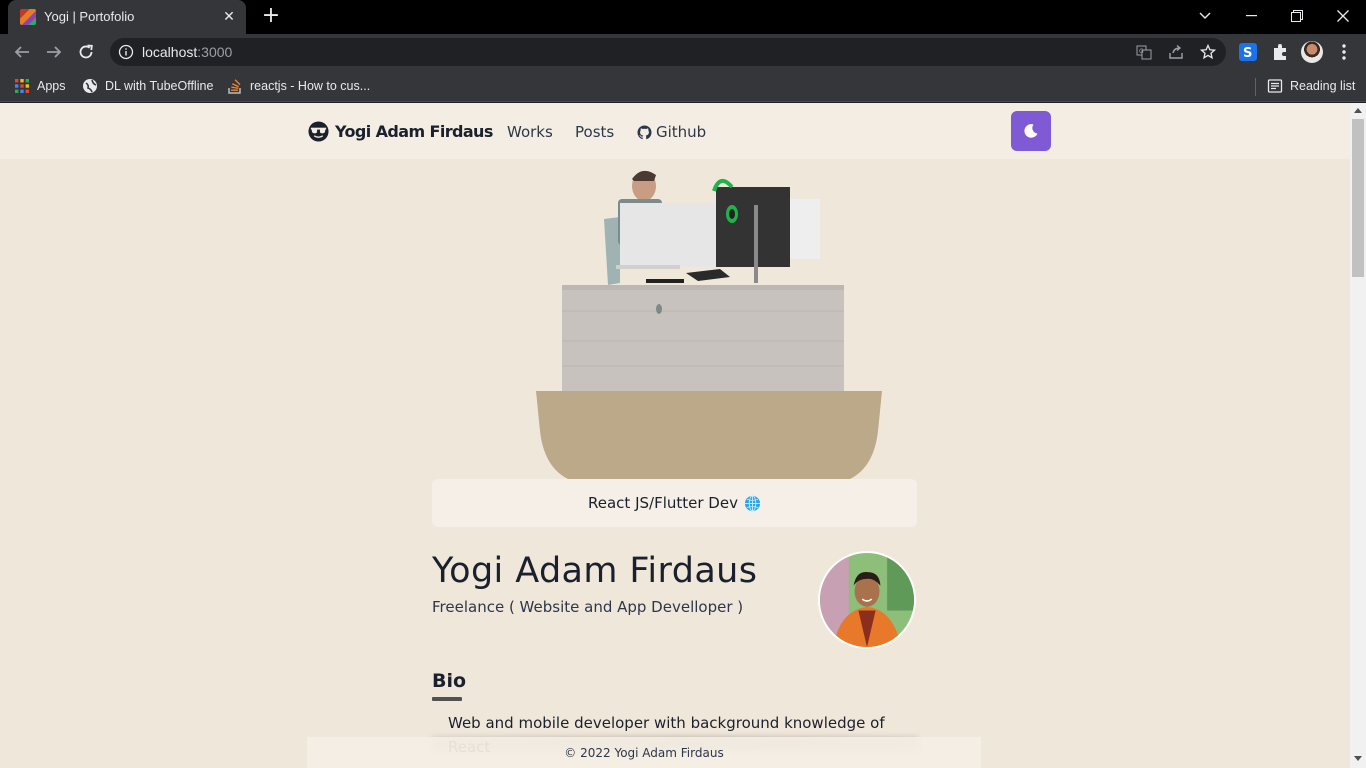 Image resolution: width=1366 pixels, height=768 pixels. I want to click on hero-3d-desk-illustration, so click(710, 321).